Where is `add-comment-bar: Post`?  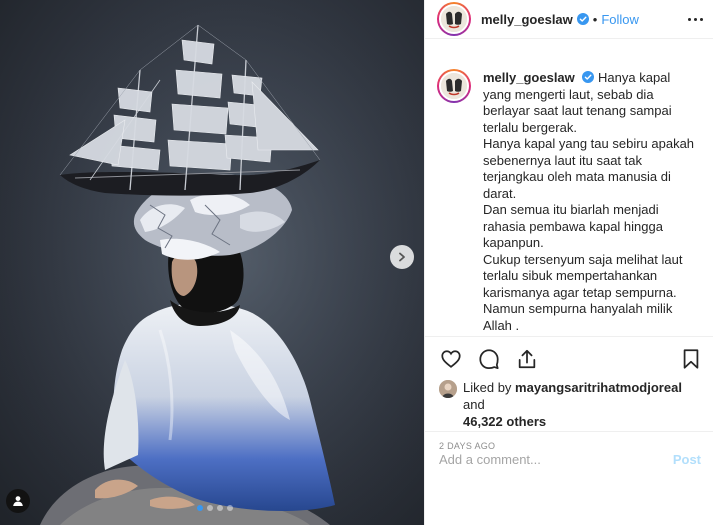 add-comment-bar: Post is located at coordinates (569, 458).